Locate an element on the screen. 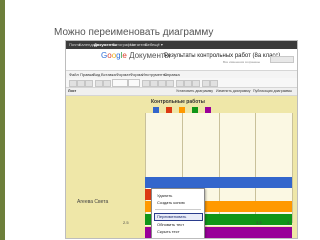 The width and height of the screenshot is (320, 240). sheet-name: Лист is located at coordinates (72, 91).